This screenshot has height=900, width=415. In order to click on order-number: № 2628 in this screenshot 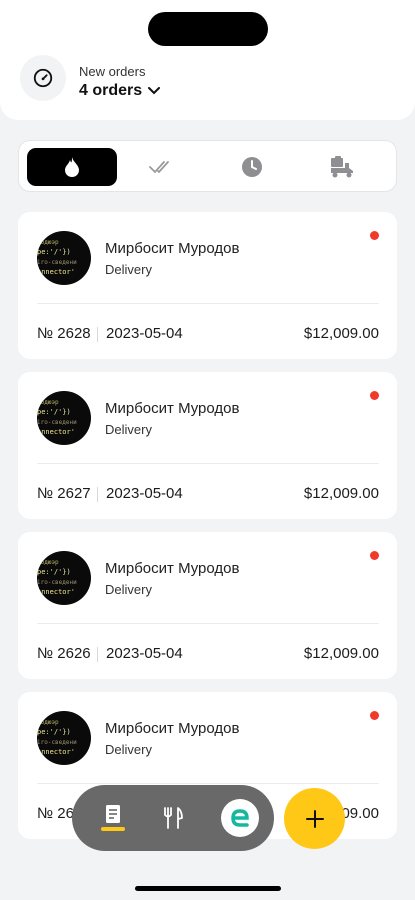, I will do `click(67, 333)`.